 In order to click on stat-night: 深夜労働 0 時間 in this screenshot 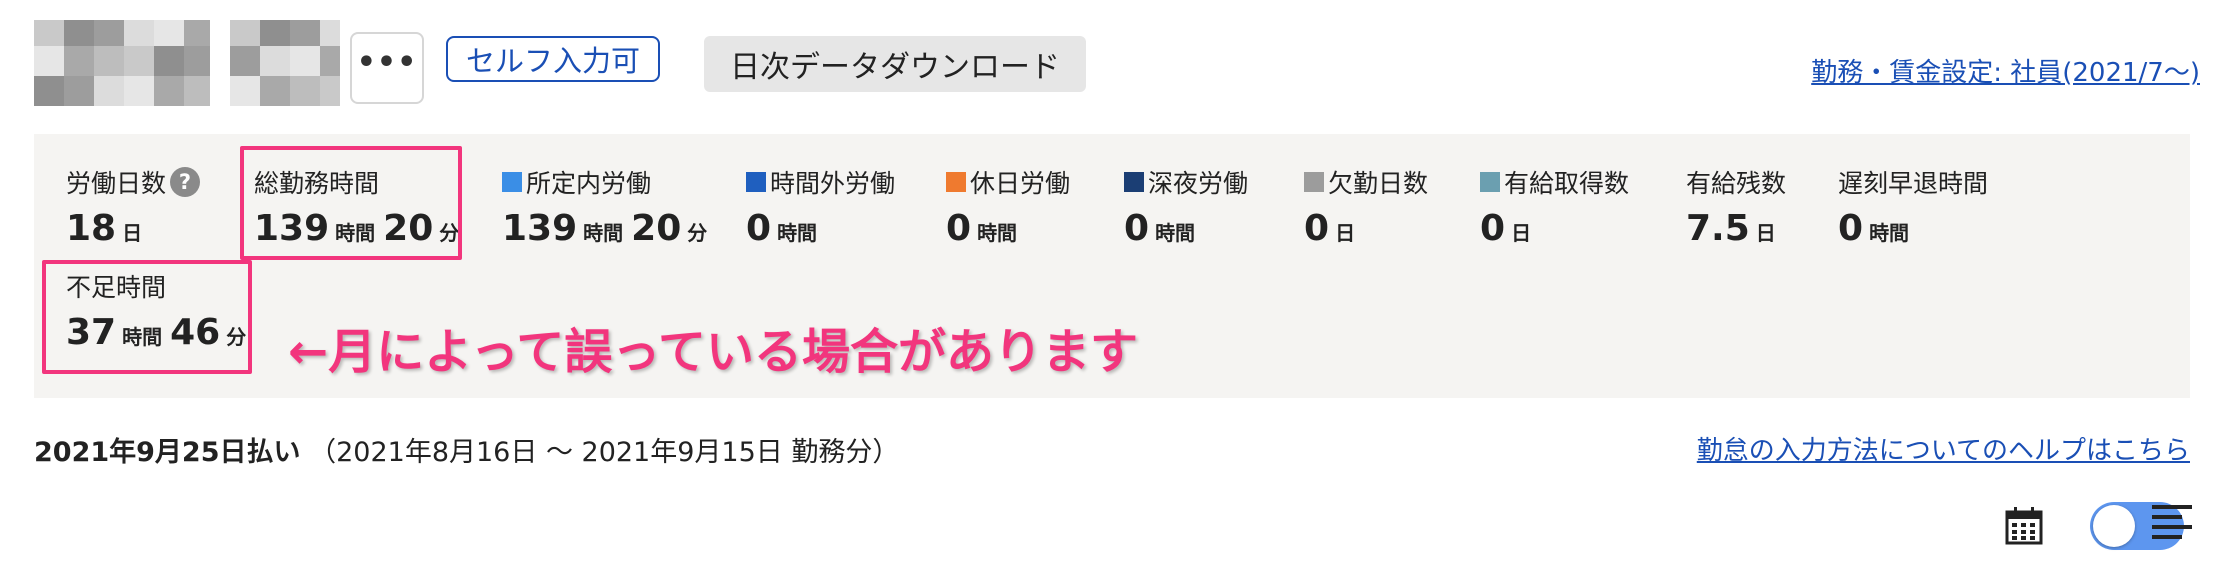, I will do `click(1186, 207)`.